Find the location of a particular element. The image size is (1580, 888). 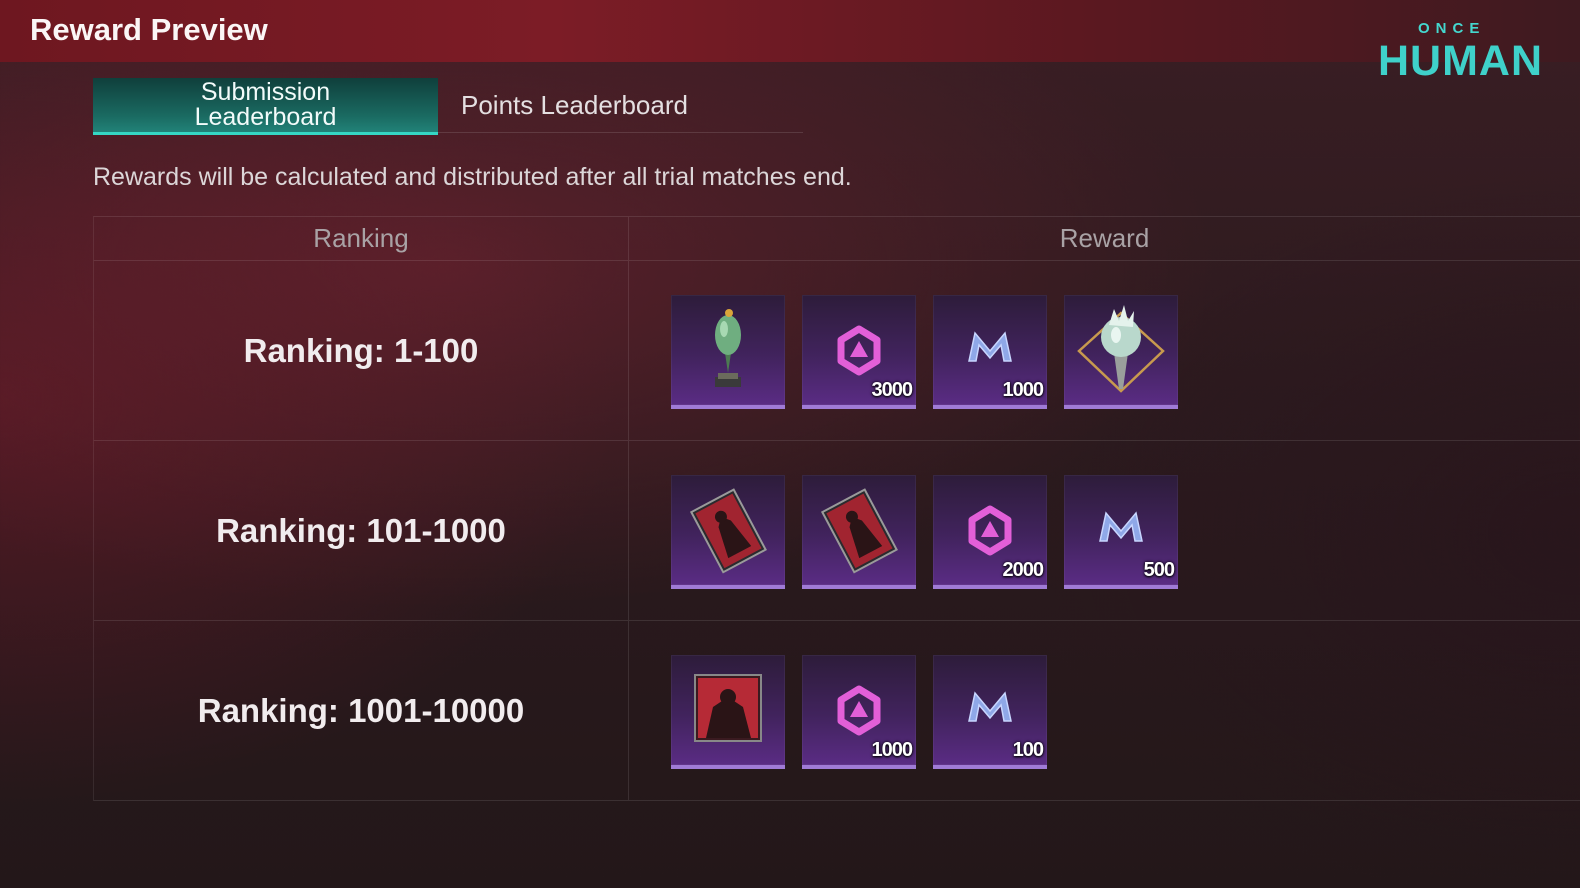

reward-item: 500 is located at coordinates (1121, 532).